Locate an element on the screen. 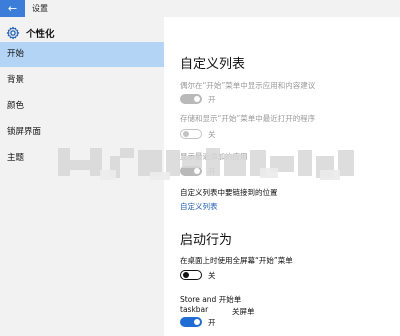  pixelated-watermark is located at coordinates (206, 164).